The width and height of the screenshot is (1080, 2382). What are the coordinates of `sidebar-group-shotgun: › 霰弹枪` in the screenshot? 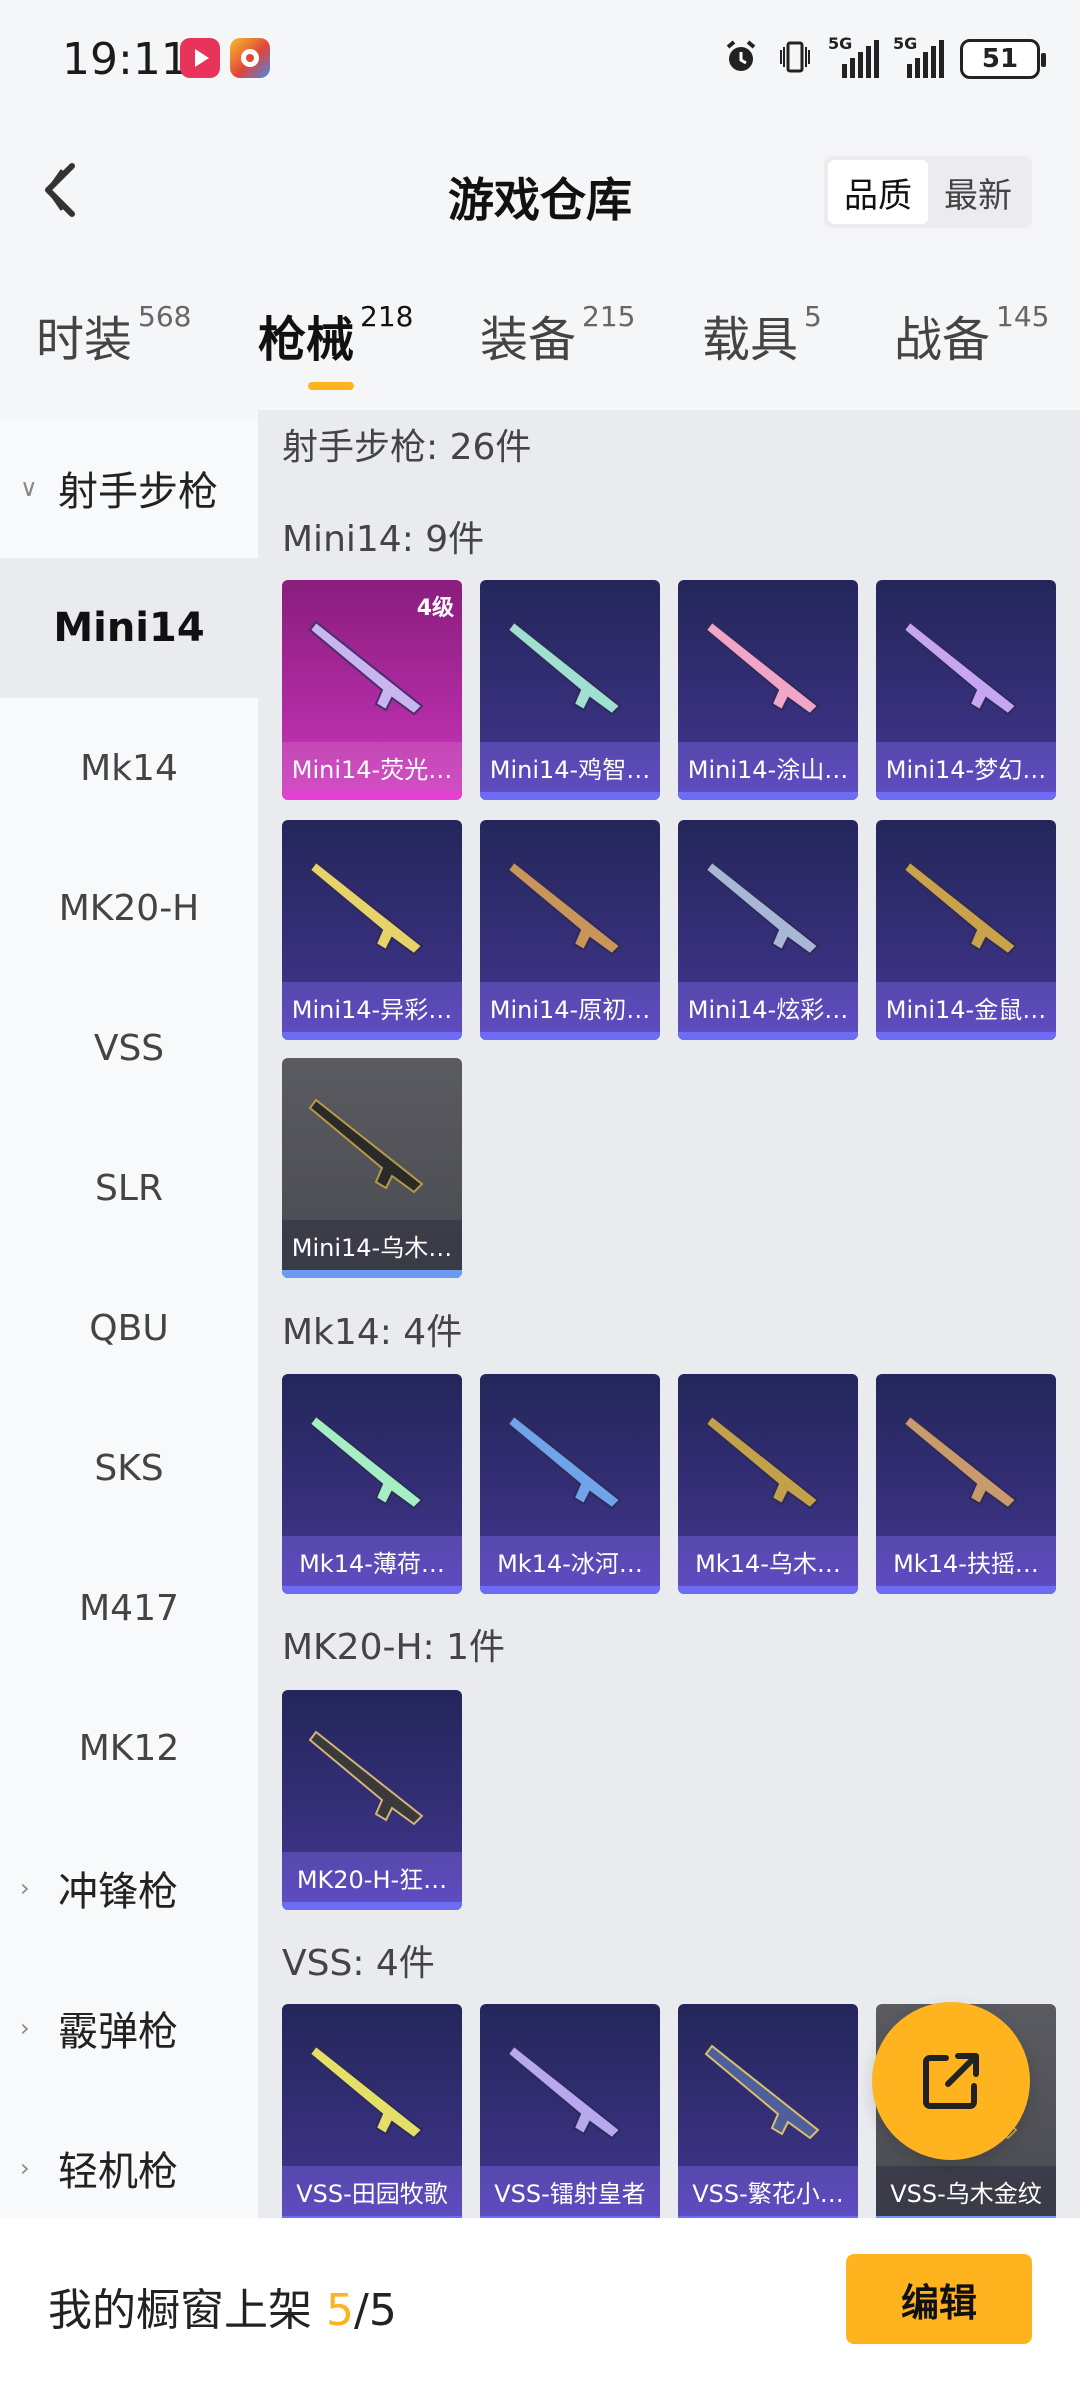 It's located at (129, 2028).